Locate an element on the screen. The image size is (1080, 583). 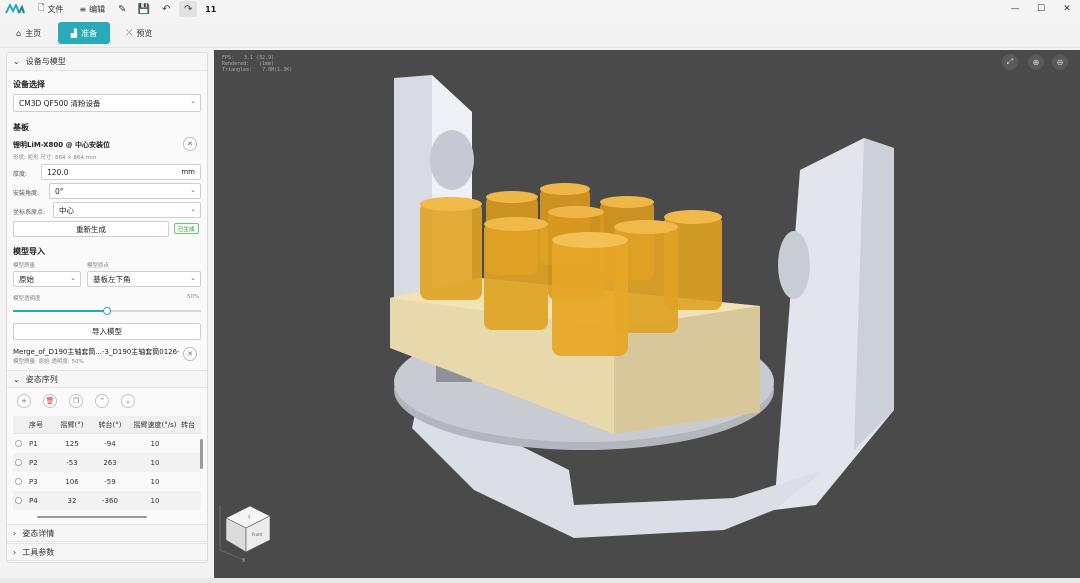
device-select: CM3D QF500 清粉设备 ⌄ is located at coordinates (107, 103).